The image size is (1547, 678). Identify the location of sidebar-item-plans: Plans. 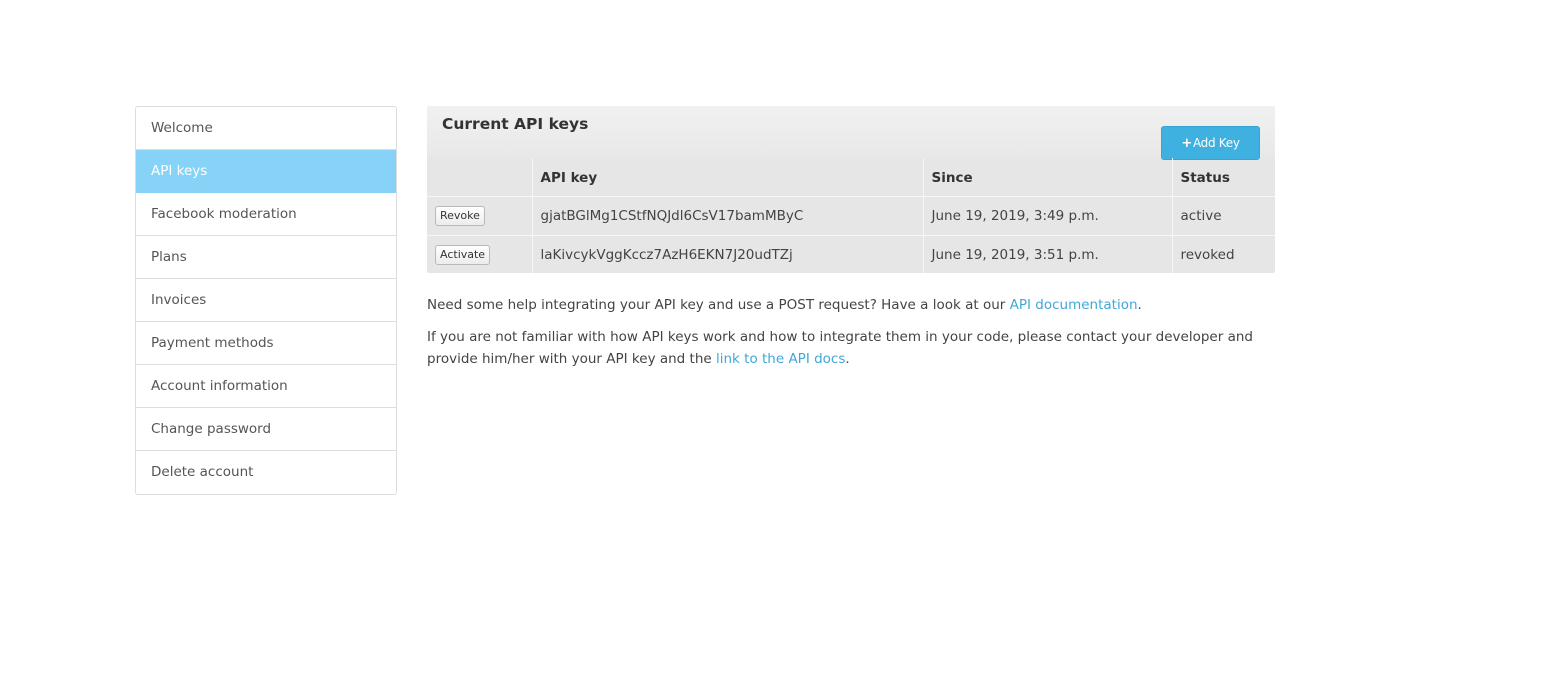
(266, 257).